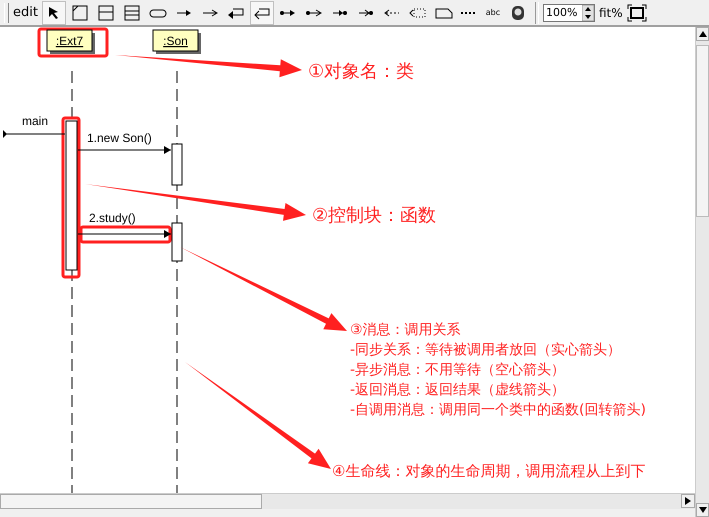 This screenshot has height=517, width=709. I want to click on annotation-text: ③消息：调用关系, so click(405, 330).